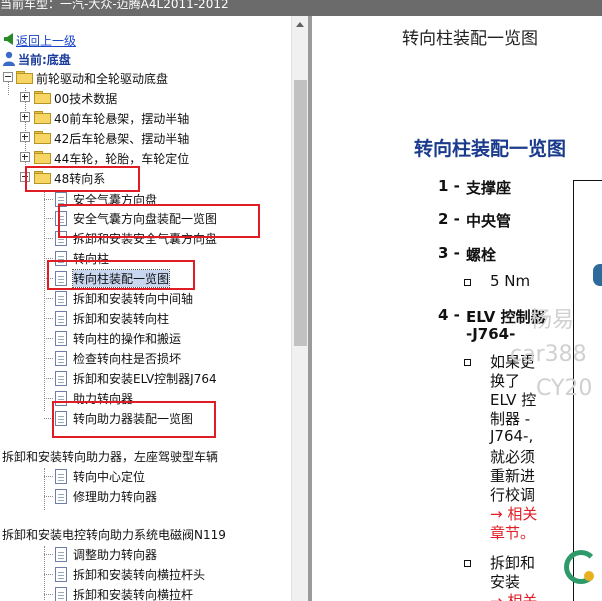  Describe the element at coordinates (510, 281) in the screenshot. I see `torque-value: 5 Nm` at that location.